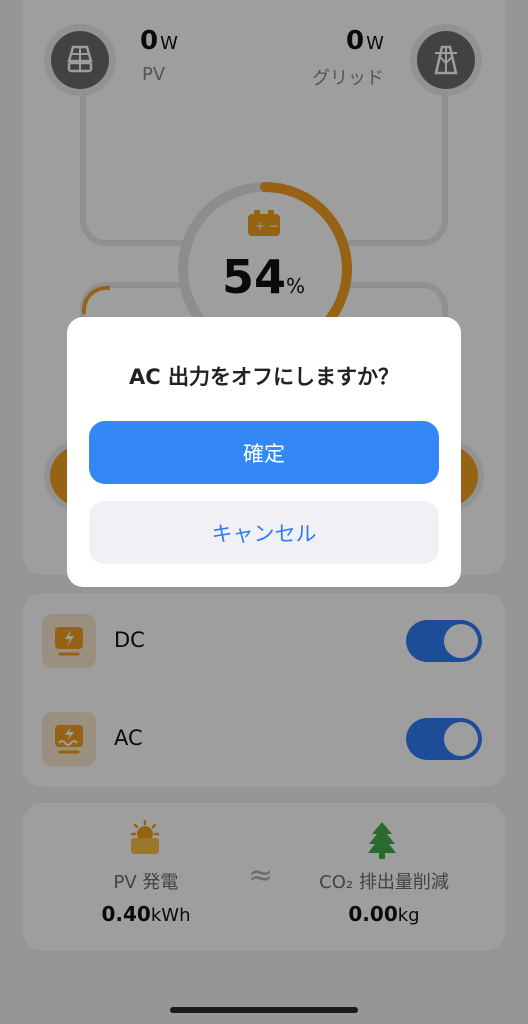 The image size is (528, 1024). I want to click on dialog-title: AC 出力をオフにしますか？, so click(264, 377).